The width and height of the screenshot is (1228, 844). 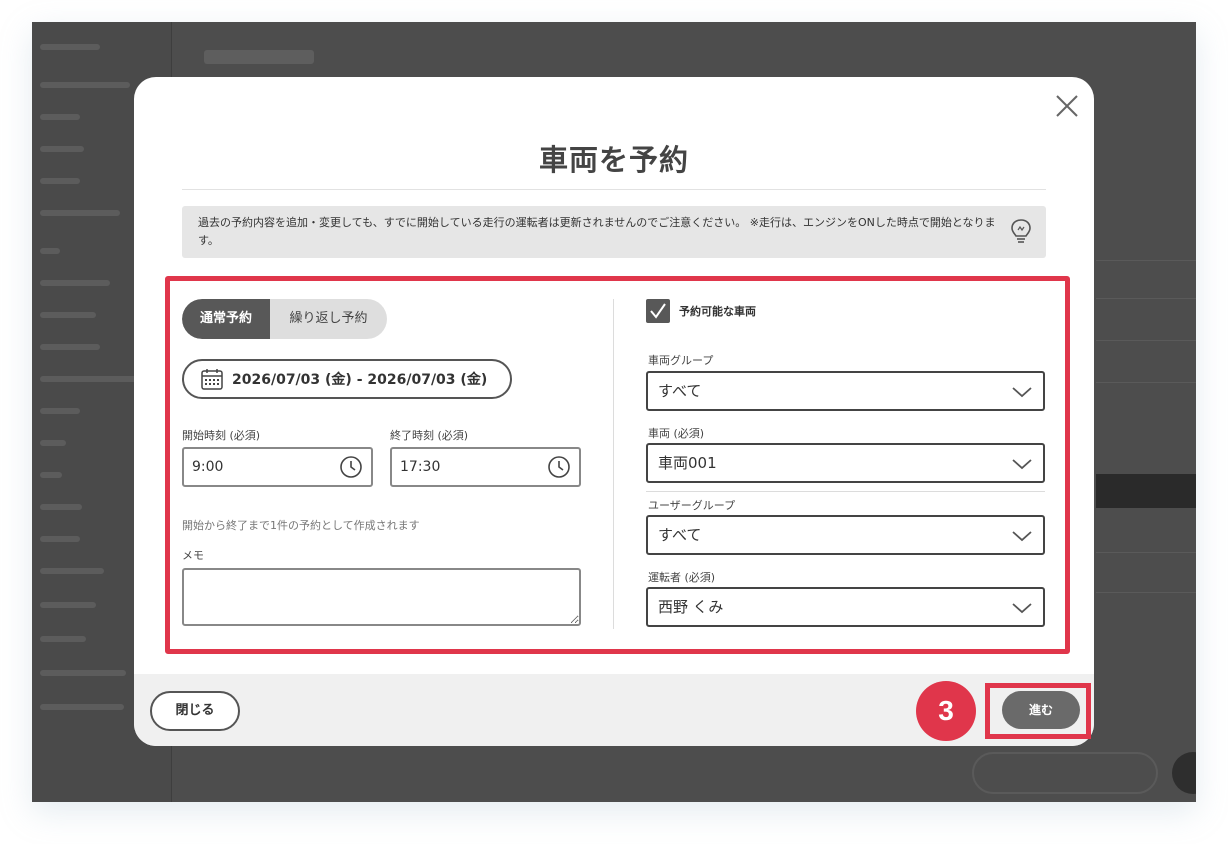 I want to click on title-divider, so click(x=614, y=189).